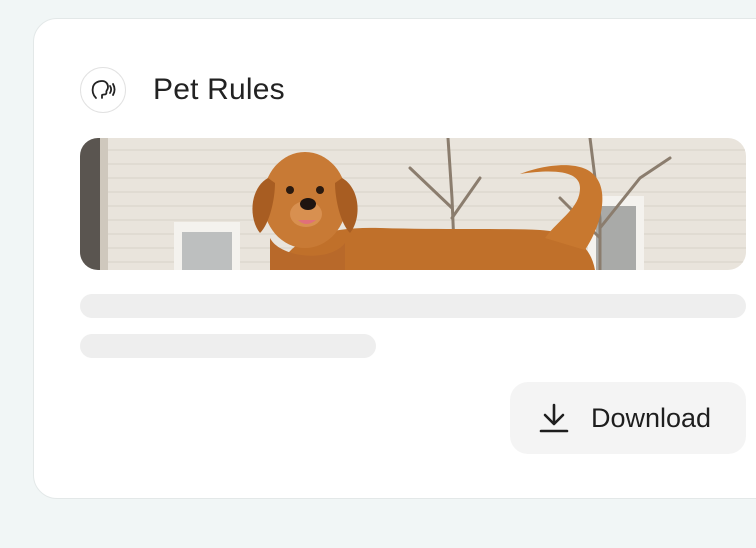  What do you see at coordinates (103, 90) in the screenshot?
I see `speaking-head-icon` at bounding box center [103, 90].